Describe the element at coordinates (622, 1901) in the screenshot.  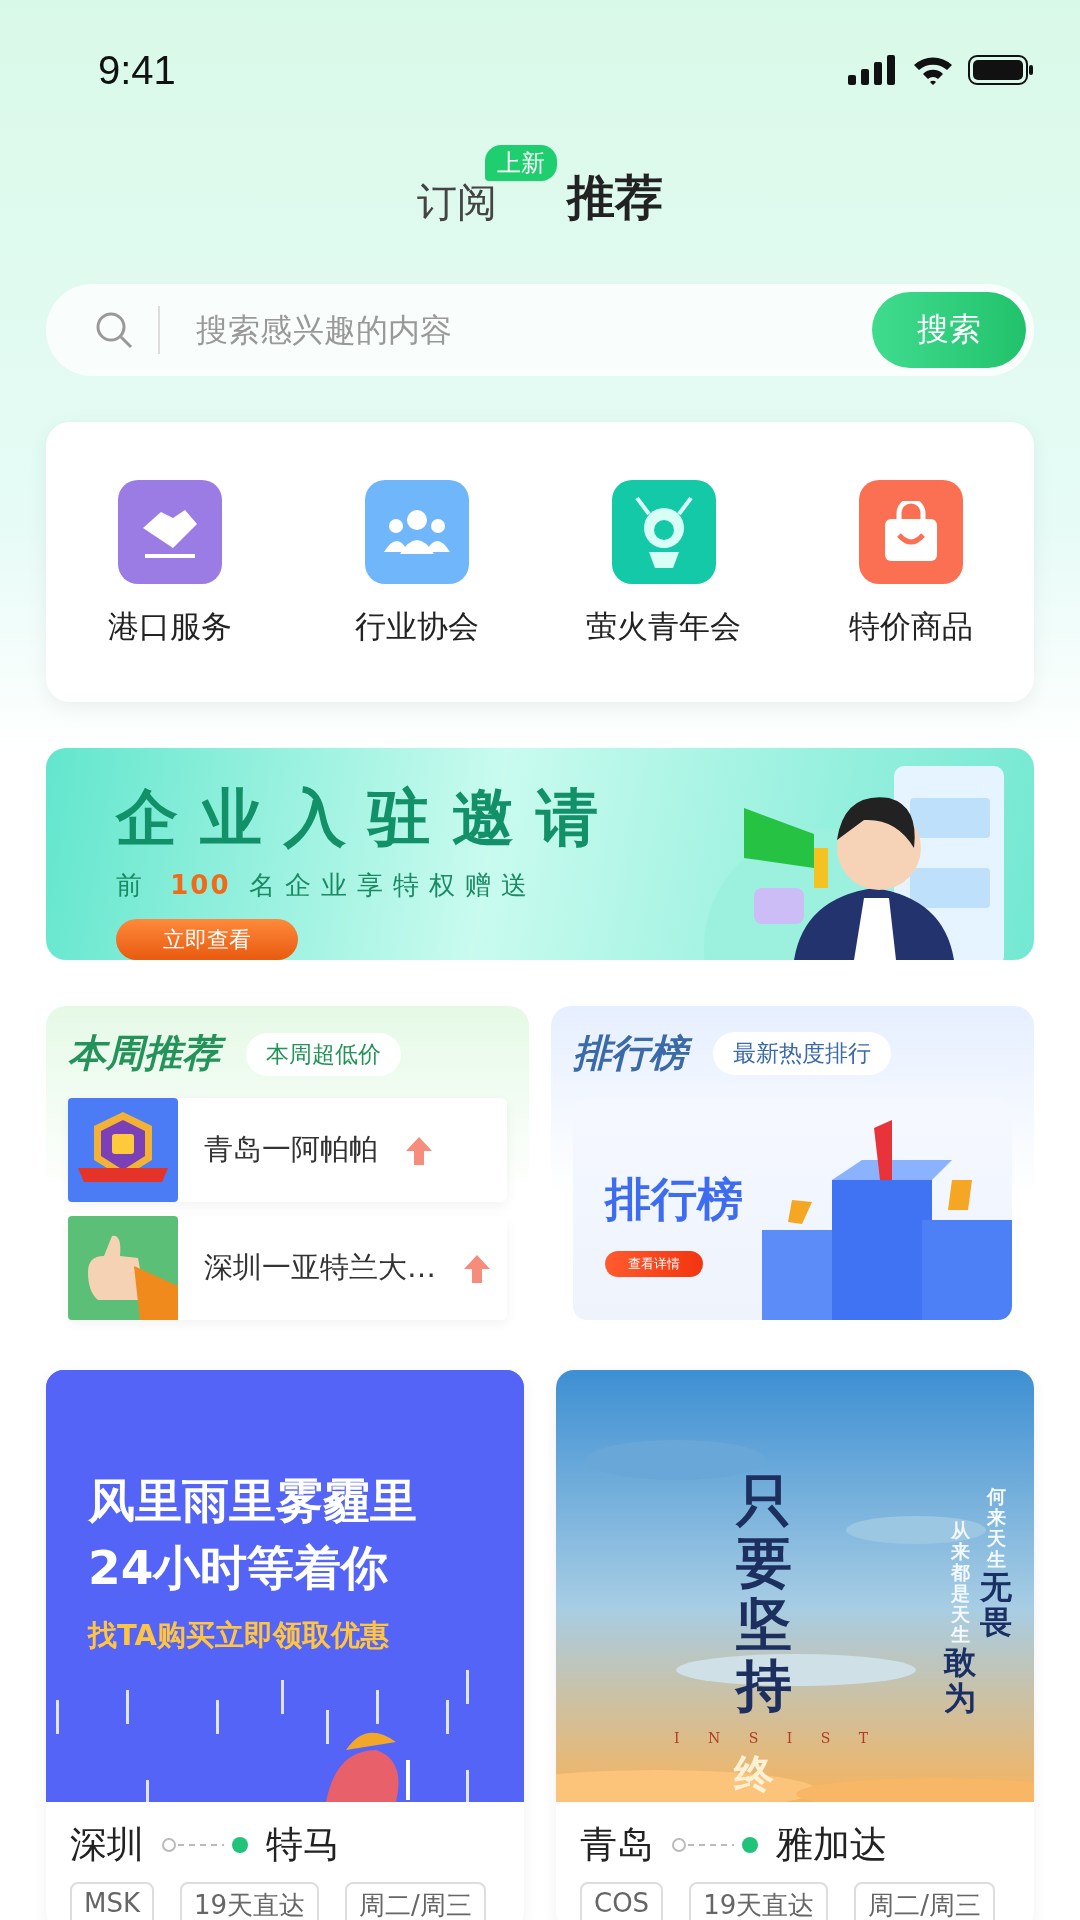
I see `route-tag: COS` at that location.